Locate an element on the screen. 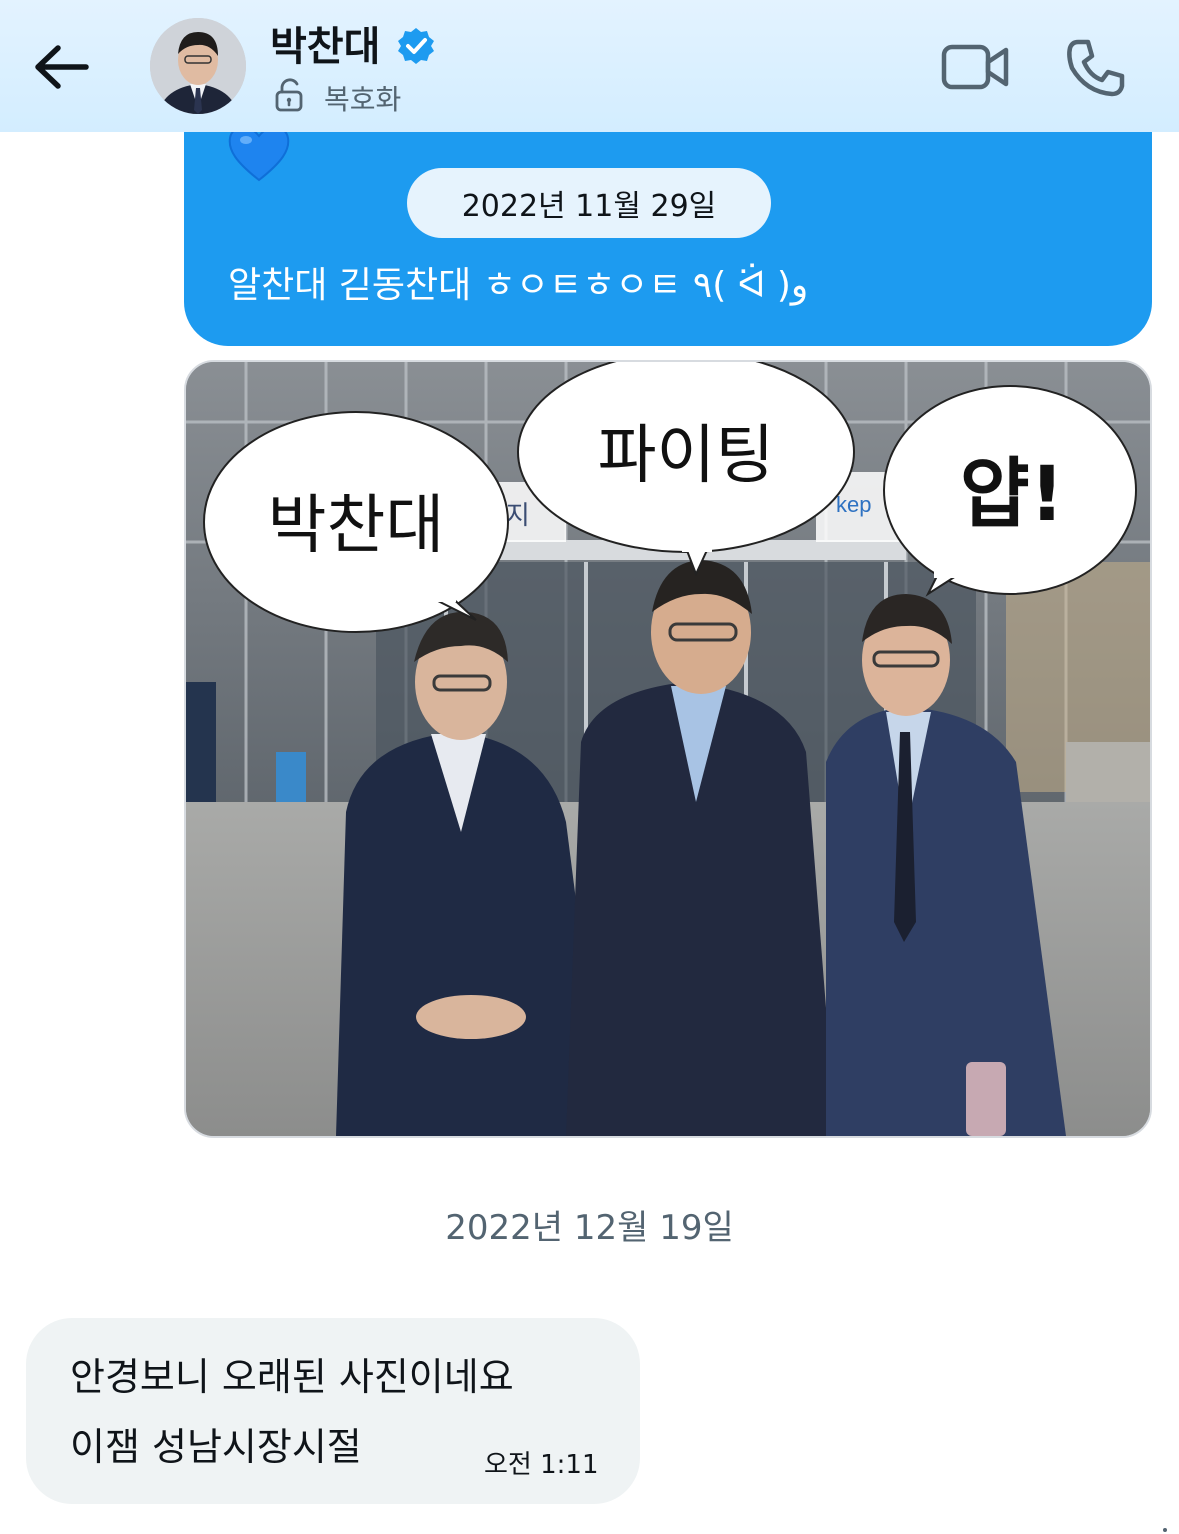  conversation-header: 박찬대 복호화 is located at coordinates (589, 66).